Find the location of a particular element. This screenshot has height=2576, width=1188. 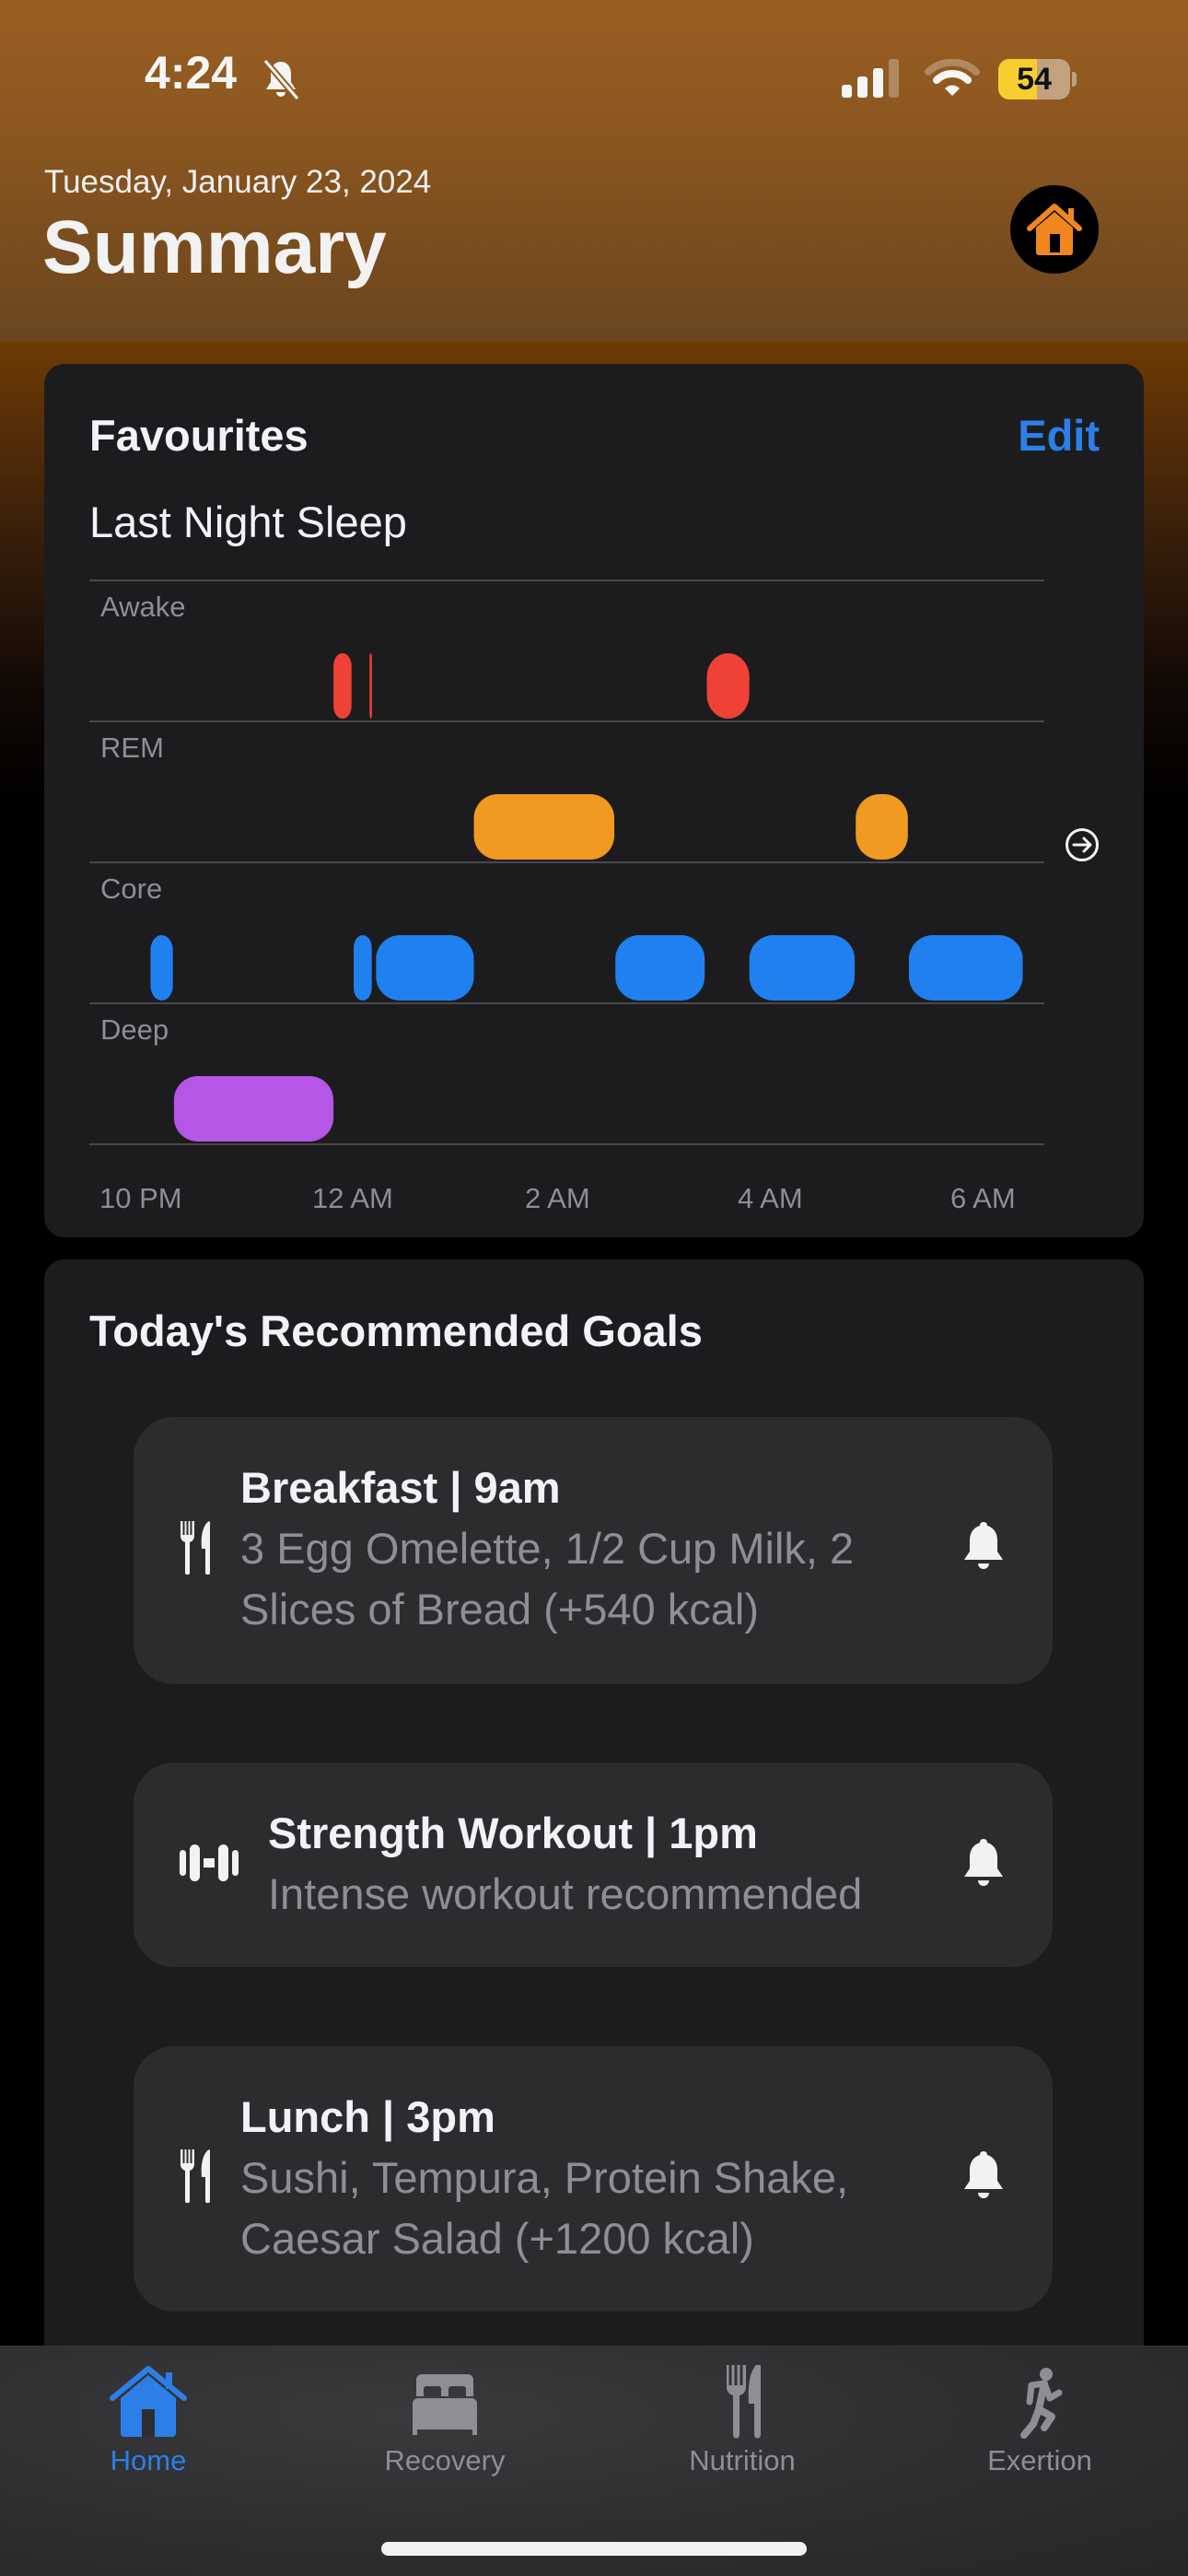

goal-title: Lunch | 3pm is located at coordinates (367, 2116).